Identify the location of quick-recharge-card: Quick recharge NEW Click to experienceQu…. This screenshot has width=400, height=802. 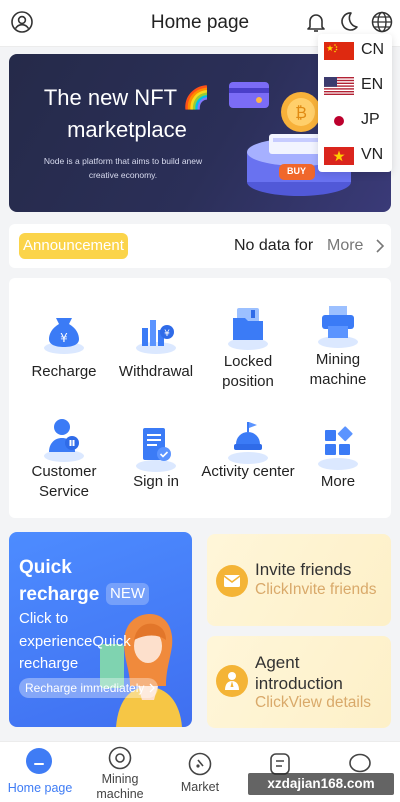
(100, 629).